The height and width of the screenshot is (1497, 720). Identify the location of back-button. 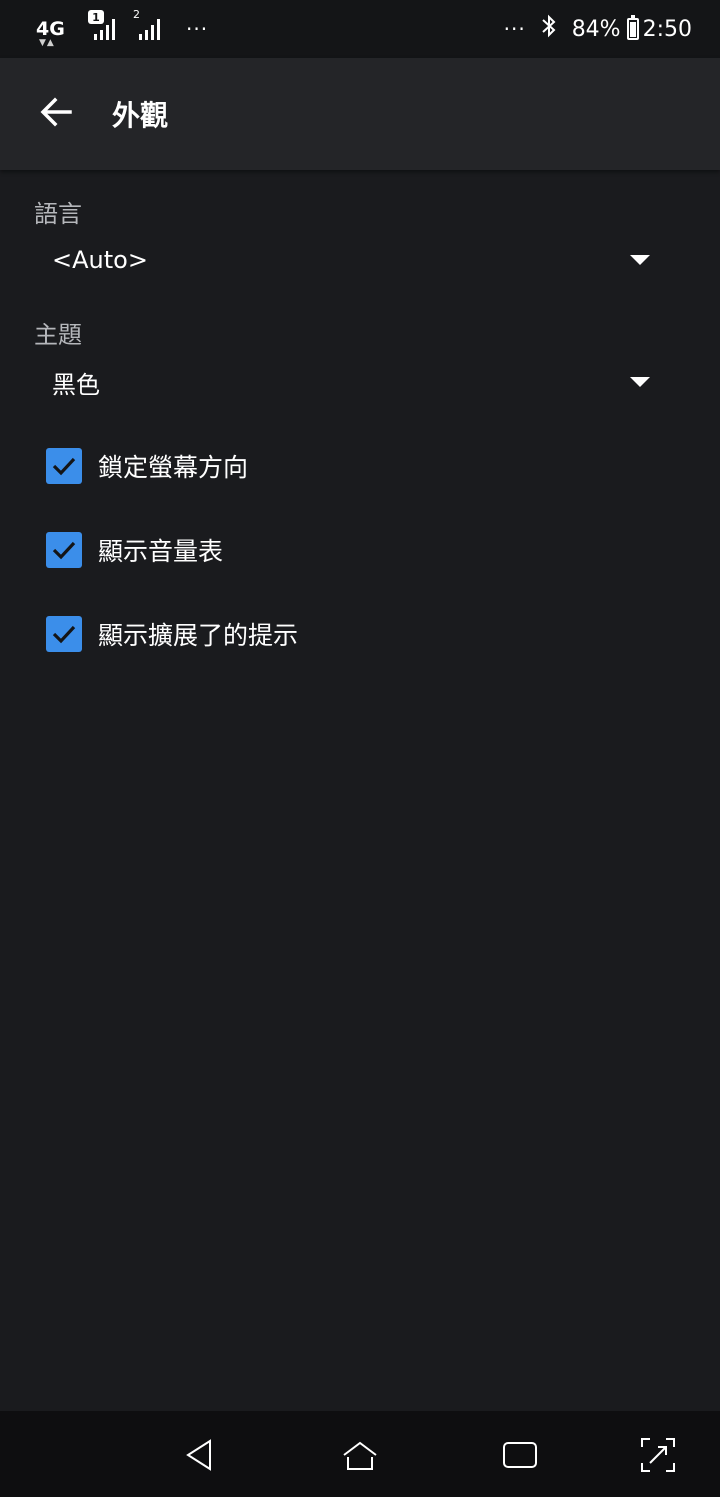
(56, 114).